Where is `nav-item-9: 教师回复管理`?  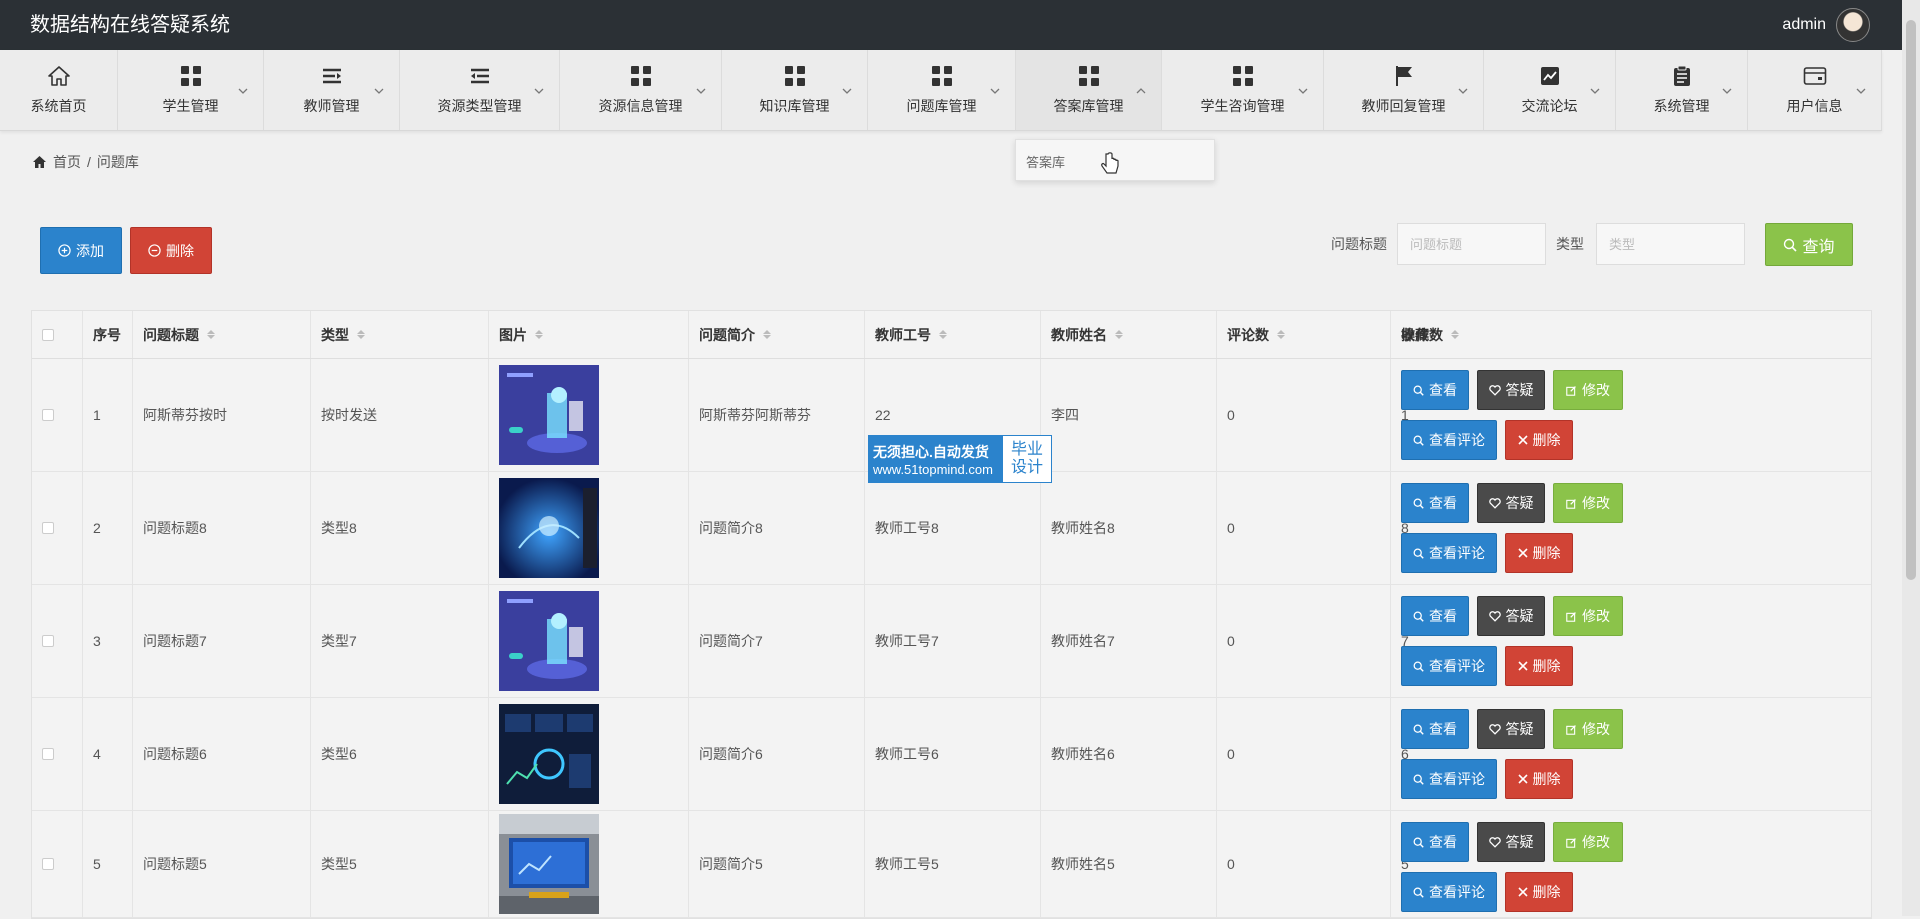 nav-item-9: 教师回复管理 is located at coordinates (1404, 90).